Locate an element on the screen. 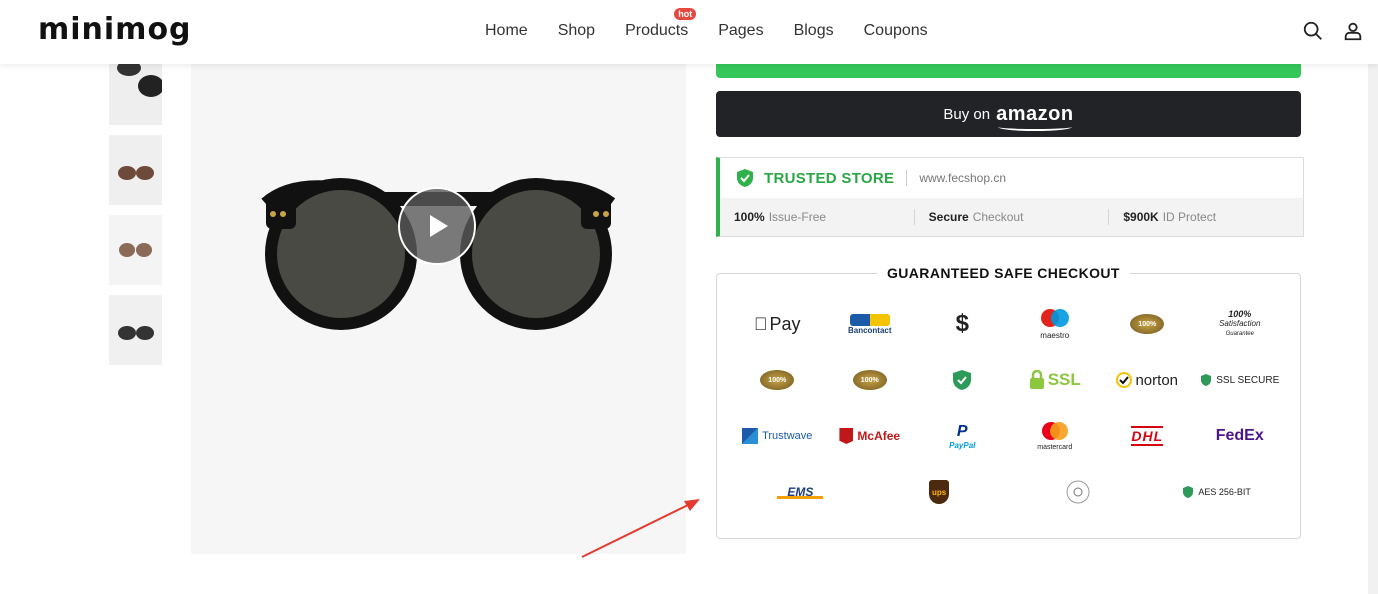 The height and width of the screenshot is (594, 1378). buy-on-amazon-button: Buy on amazon is located at coordinates (1008, 114).